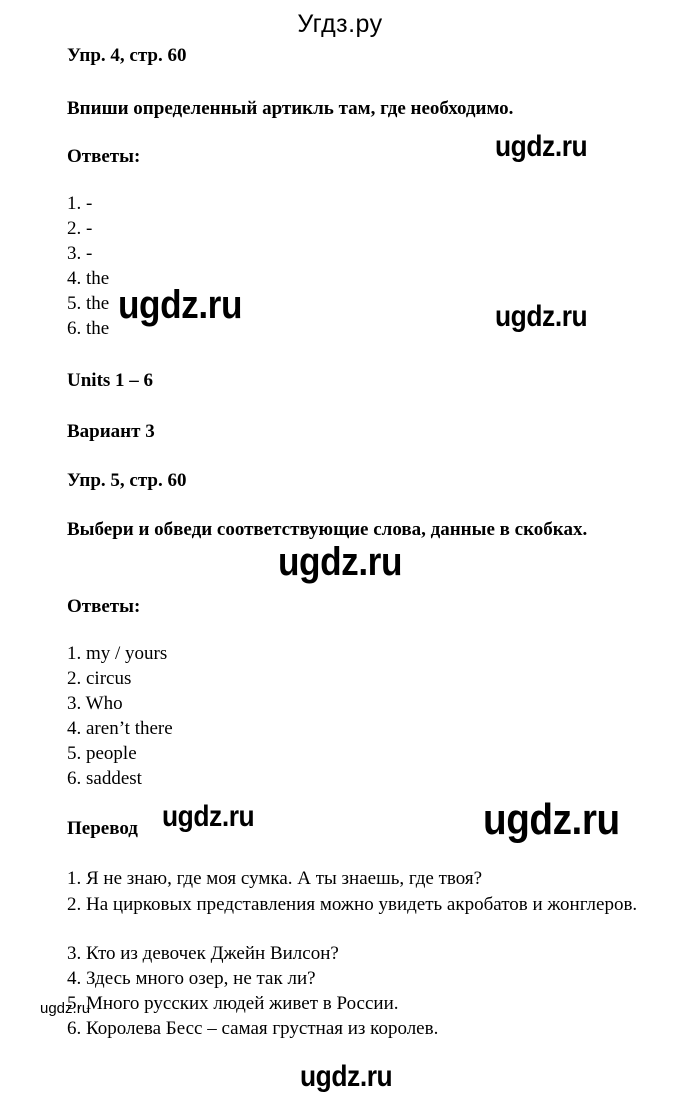  Describe the element at coordinates (104, 606) in the screenshot. I see `exercise-2-answers-label: Ответы:` at that location.